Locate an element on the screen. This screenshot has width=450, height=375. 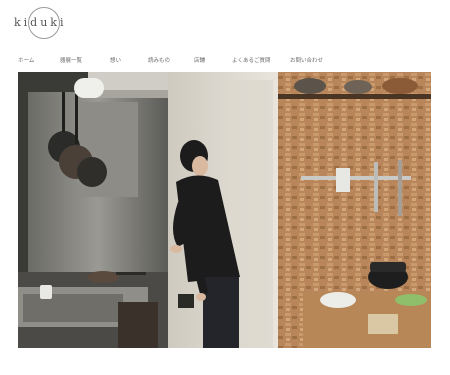
nav-item-contact: お問い合わせ is located at coordinates (306, 60).